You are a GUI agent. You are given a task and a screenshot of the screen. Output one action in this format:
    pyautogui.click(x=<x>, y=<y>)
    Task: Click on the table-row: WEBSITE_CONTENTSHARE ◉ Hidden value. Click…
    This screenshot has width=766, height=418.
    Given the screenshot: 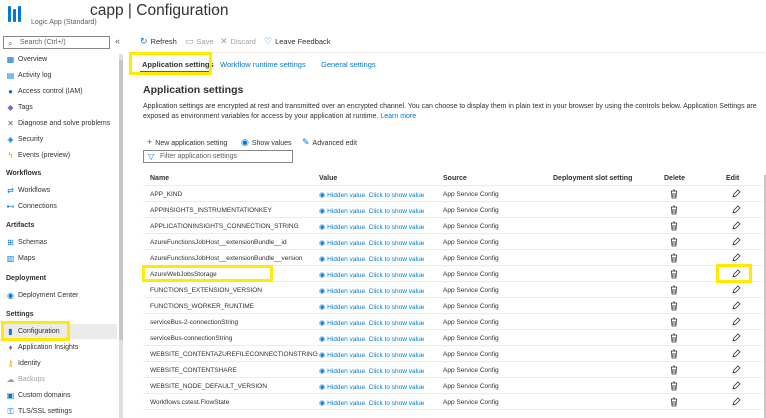 What is the action you would take?
    pyautogui.click(x=453, y=370)
    